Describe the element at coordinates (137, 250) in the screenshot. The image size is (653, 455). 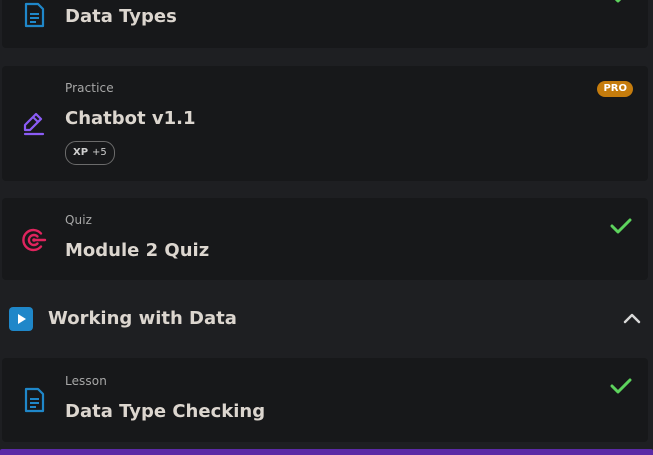
I see `quiz-title: Module 2 Quiz` at that location.